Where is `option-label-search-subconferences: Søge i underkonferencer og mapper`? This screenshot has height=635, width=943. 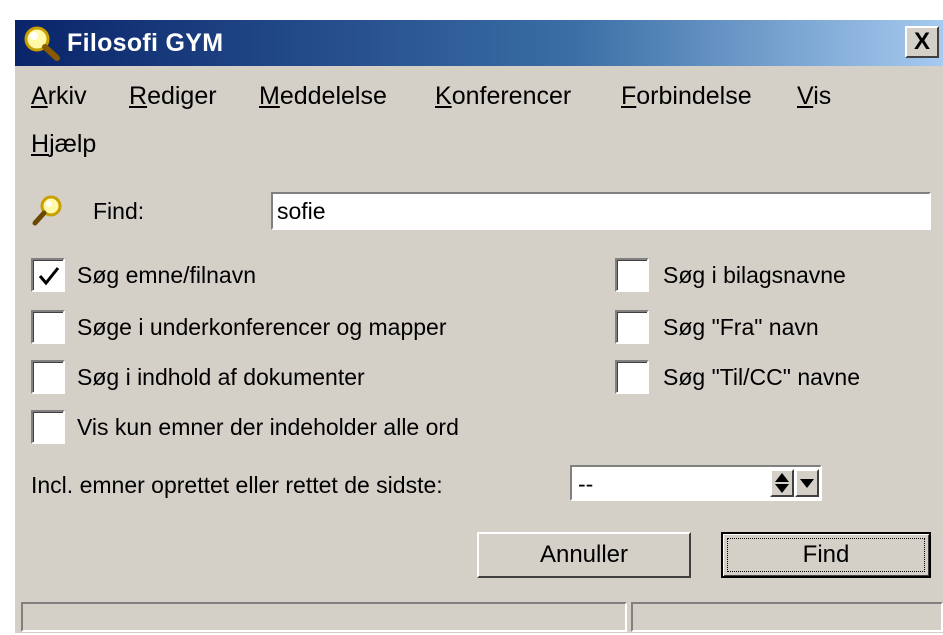
option-label-search-subconferences: Søge i underkonferencer og mapper is located at coordinates (262, 327).